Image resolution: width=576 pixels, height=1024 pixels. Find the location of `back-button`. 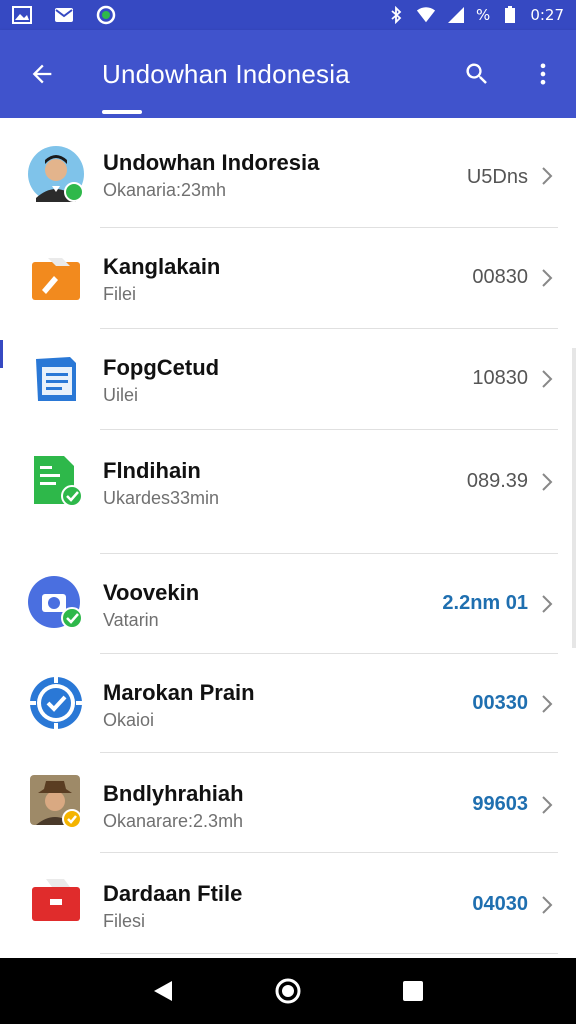

back-button is located at coordinates (42, 74).